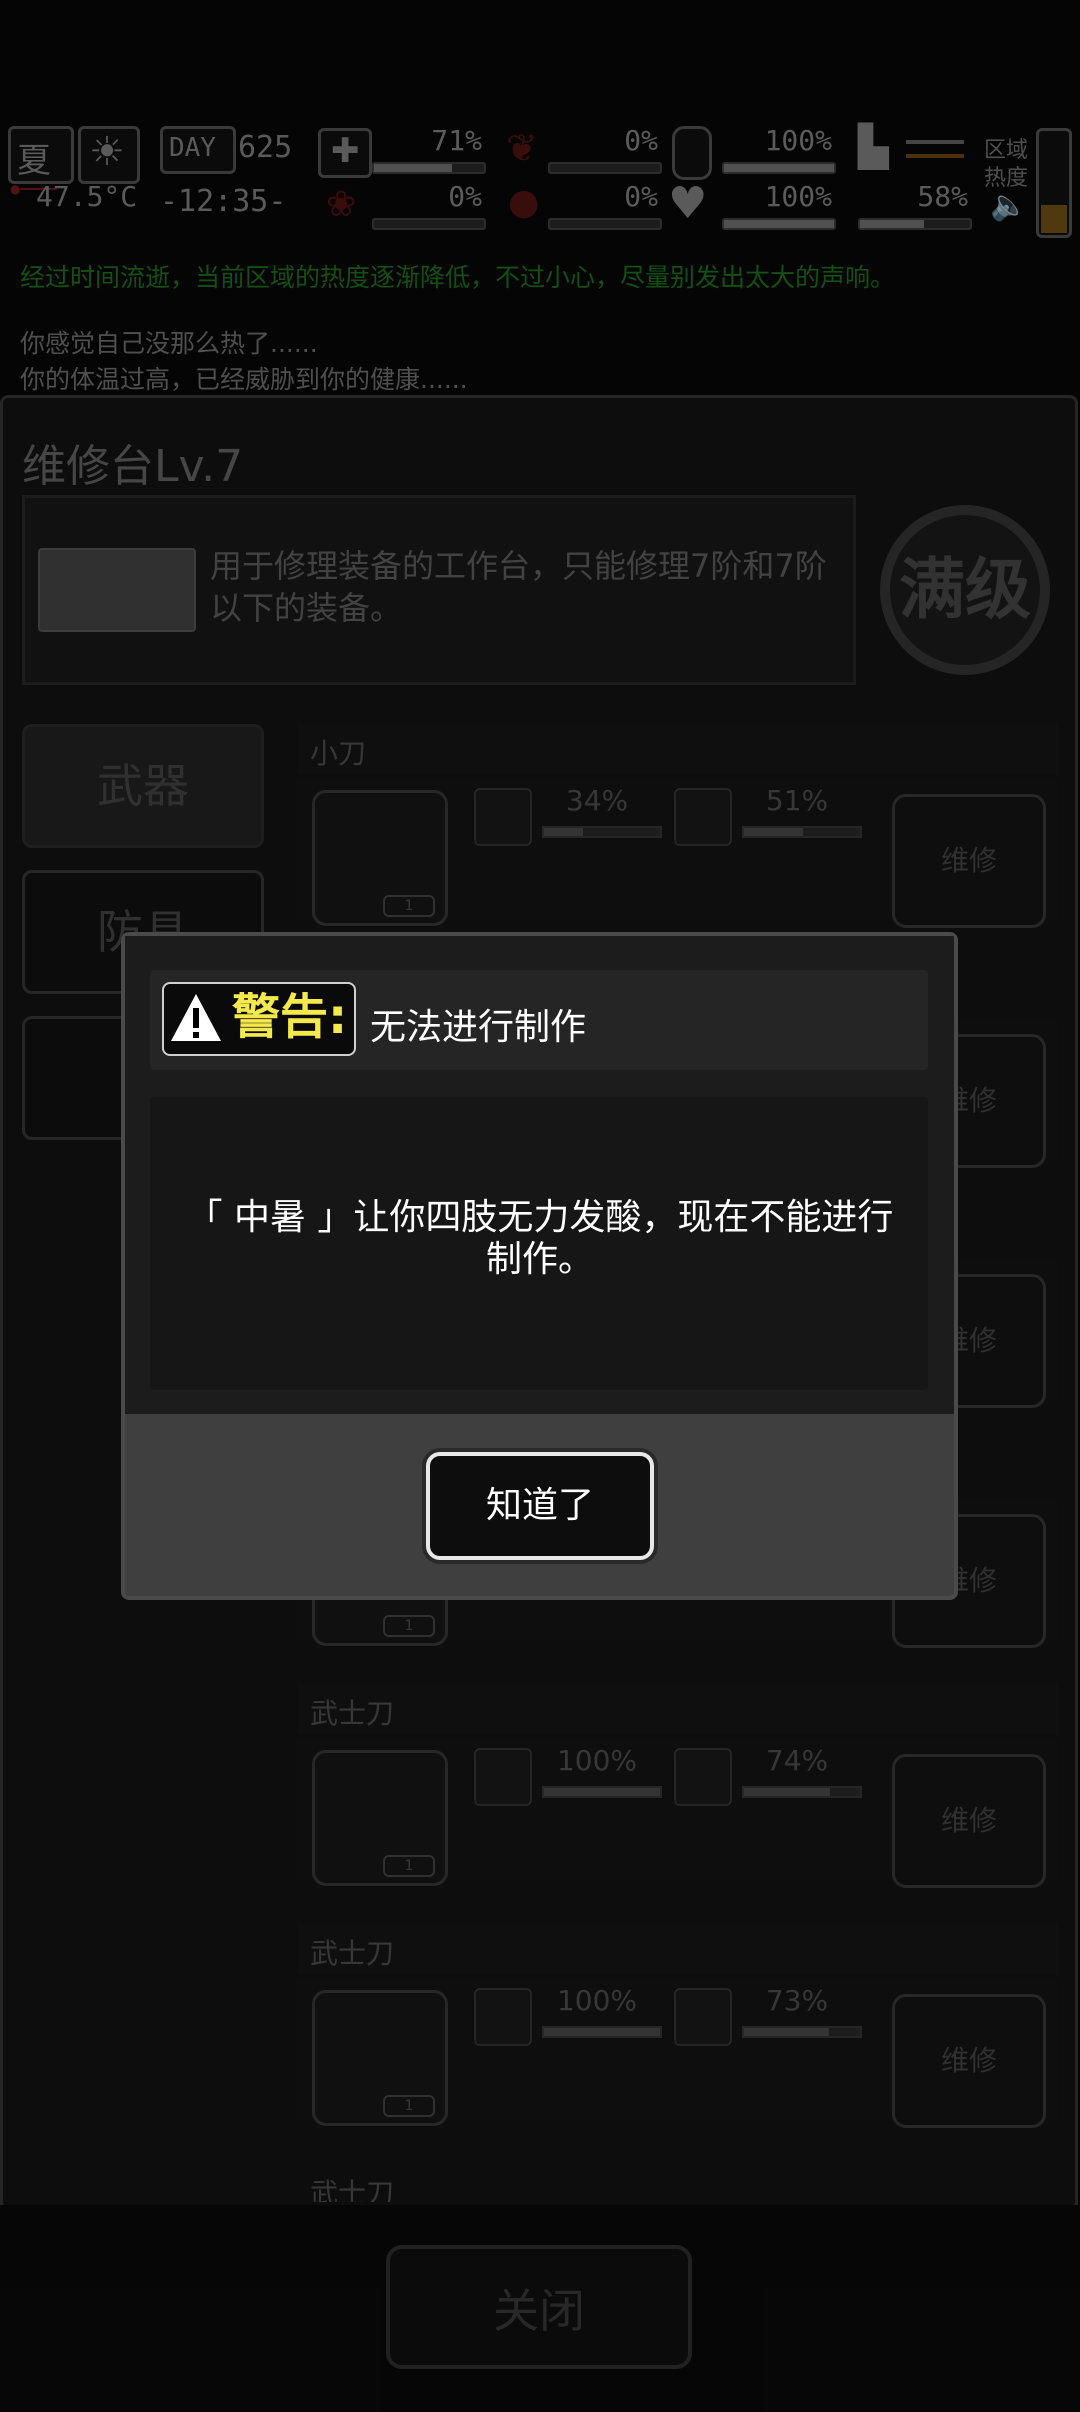 This screenshot has width=1080, height=2412. Describe the element at coordinates (290, 1017) in the screenshot. I see `warning-label: 警告:` at that location.